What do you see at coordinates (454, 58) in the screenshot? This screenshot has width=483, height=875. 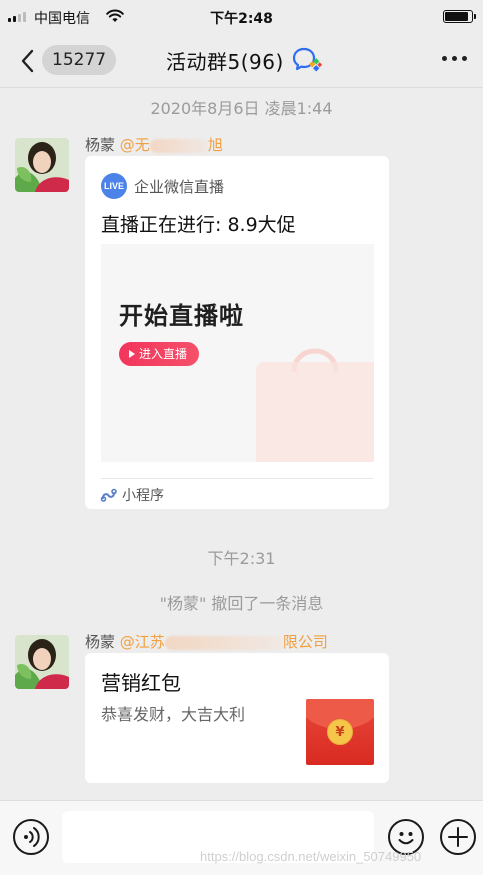 I see `more-options-button` at bounding box center [454, 58].